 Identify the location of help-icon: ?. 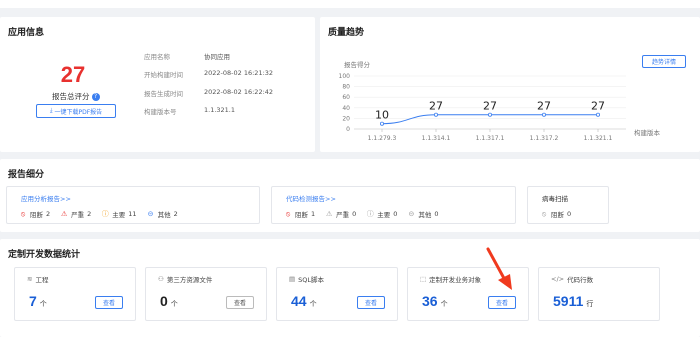
(95, 96).